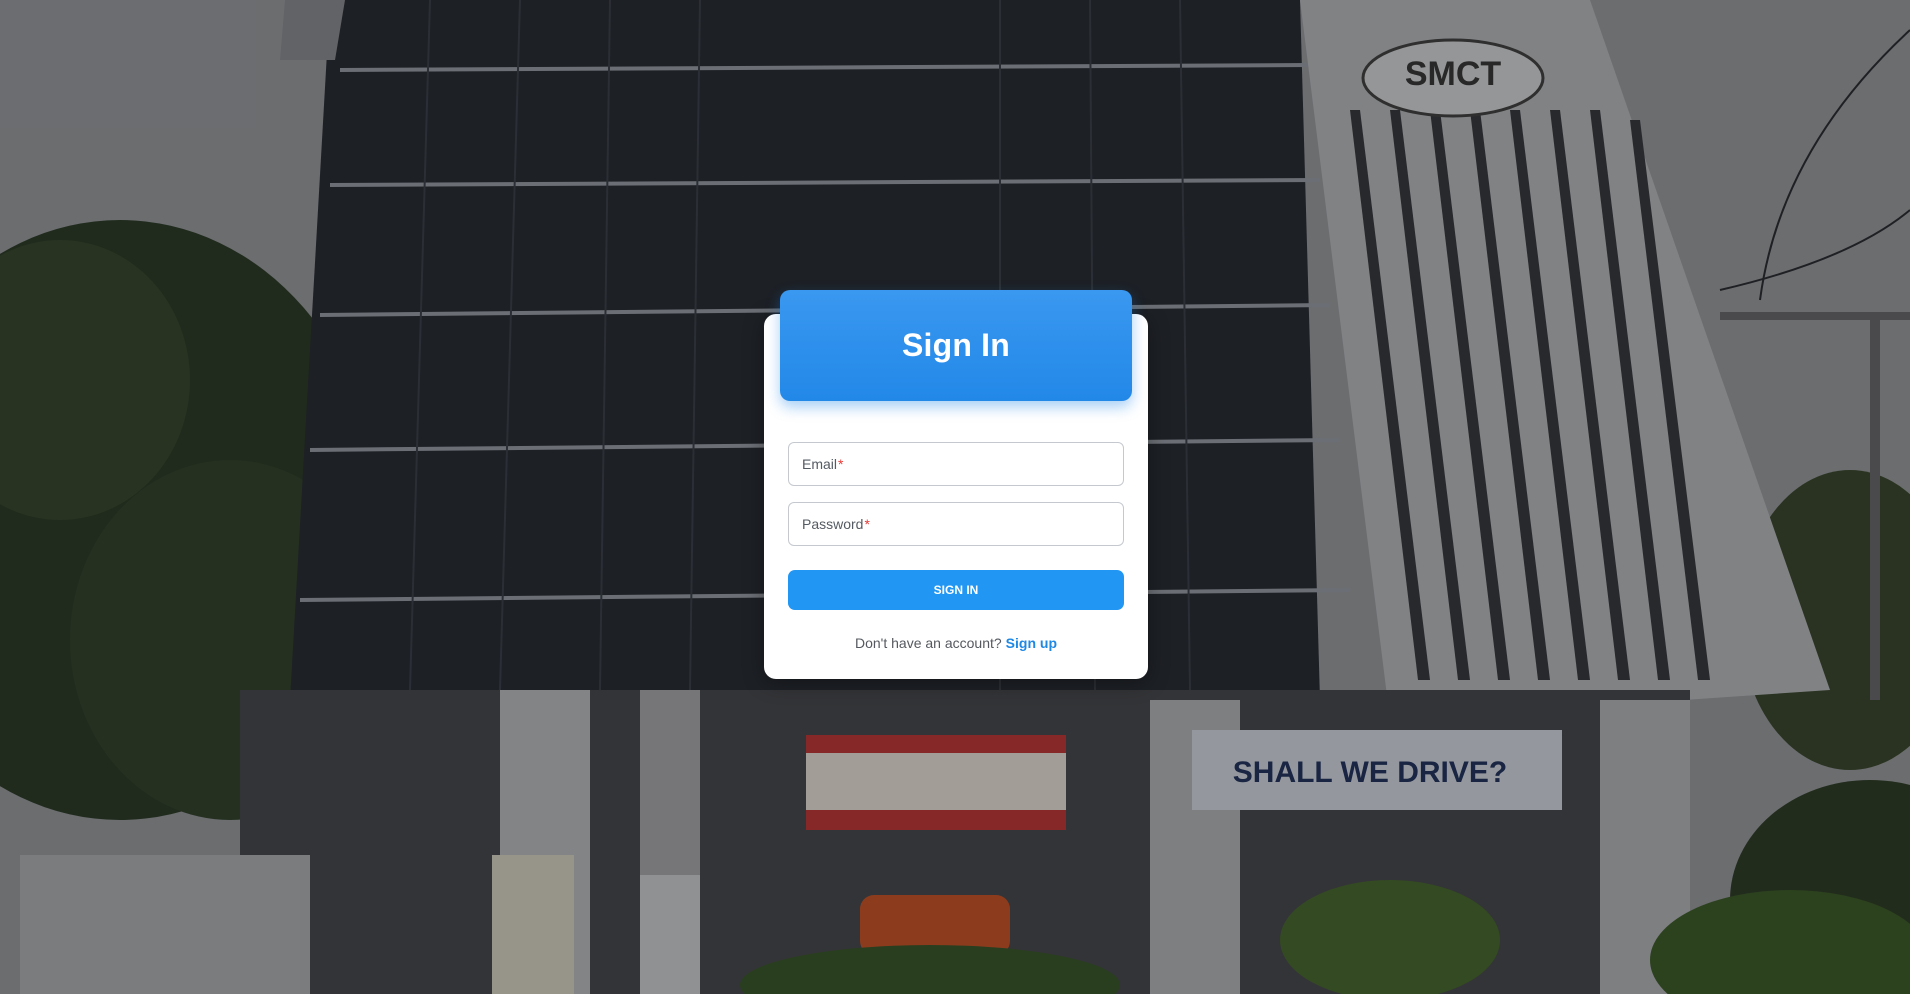 Image resolution: width=1910 pixels, height=994 pixels. I want to click on signin-card-header: Sign In, so click(956, 345).